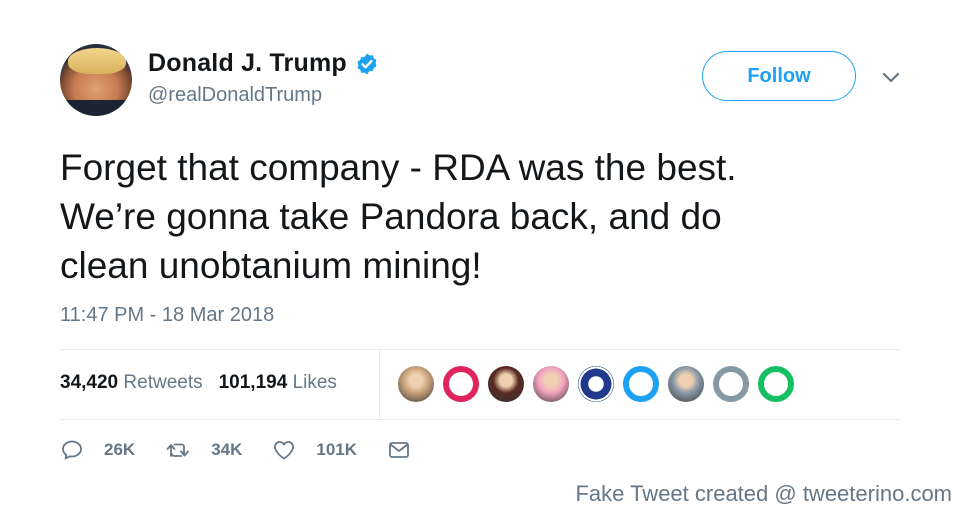 This screenshot has height=510, width=960. I want to click on likes-count: 101,194, so click(253, 382).